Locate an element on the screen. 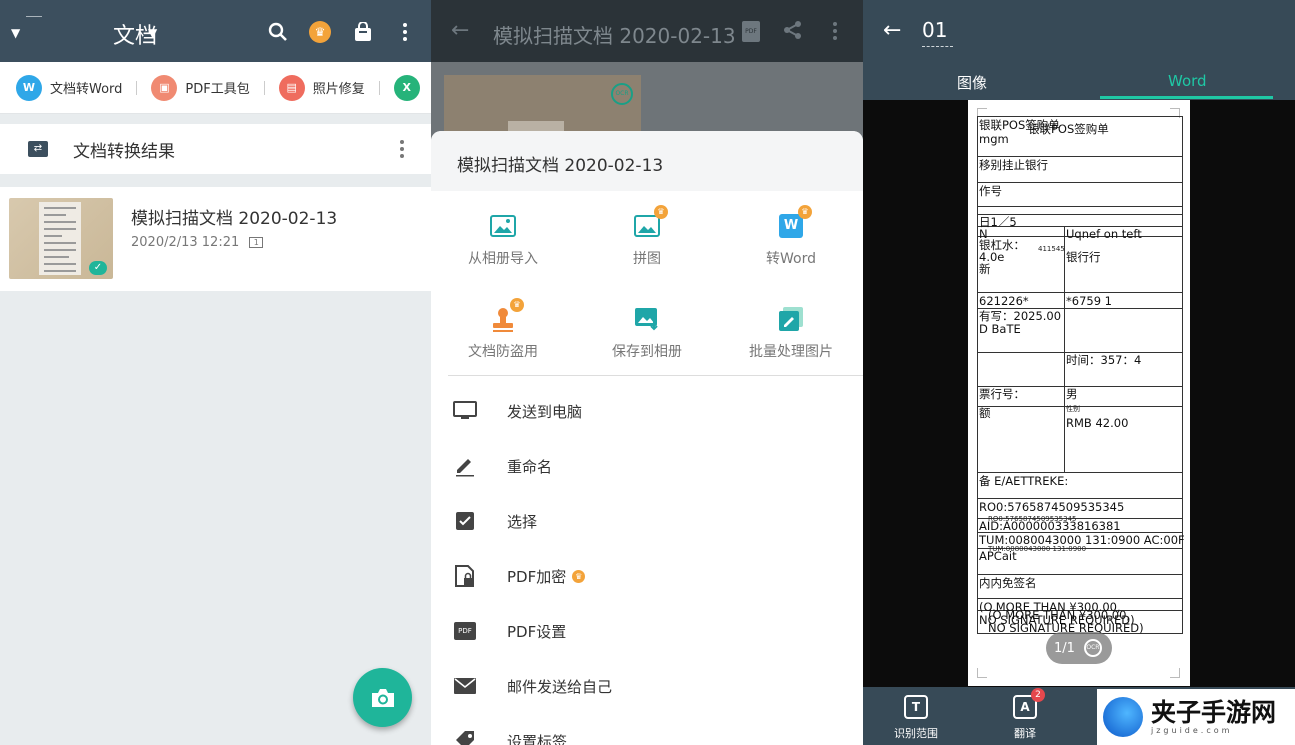 This screenshot has height=745, width=1295. mail-icon is located at coordinates (465, 686).